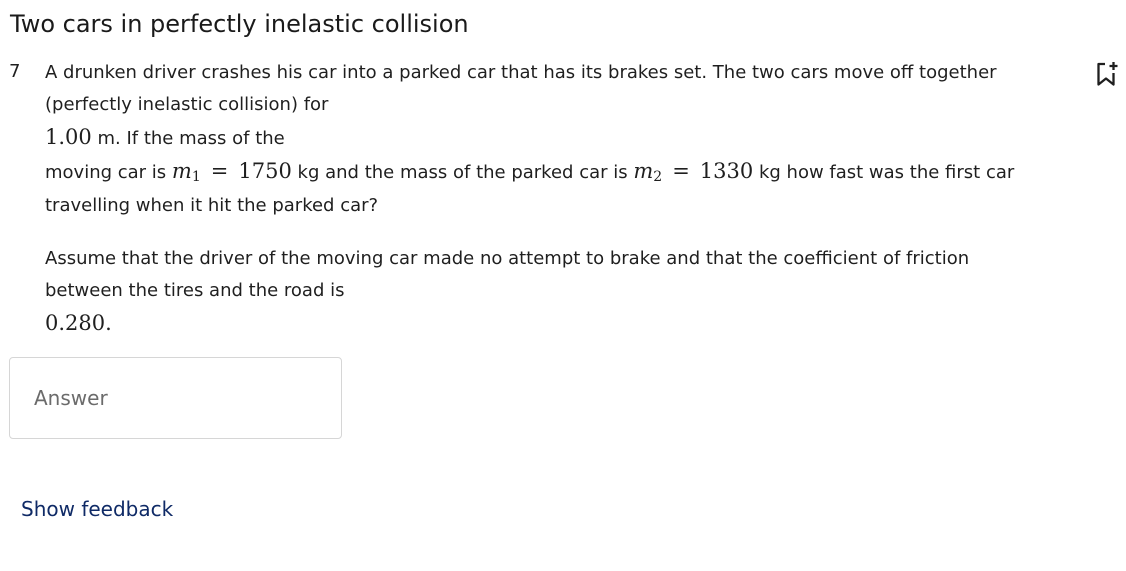 The image size is (1126, 571). Describe the element at coordinates (108, 172) in the screenshot. I see `line4-prefix: moving car is` at that location.